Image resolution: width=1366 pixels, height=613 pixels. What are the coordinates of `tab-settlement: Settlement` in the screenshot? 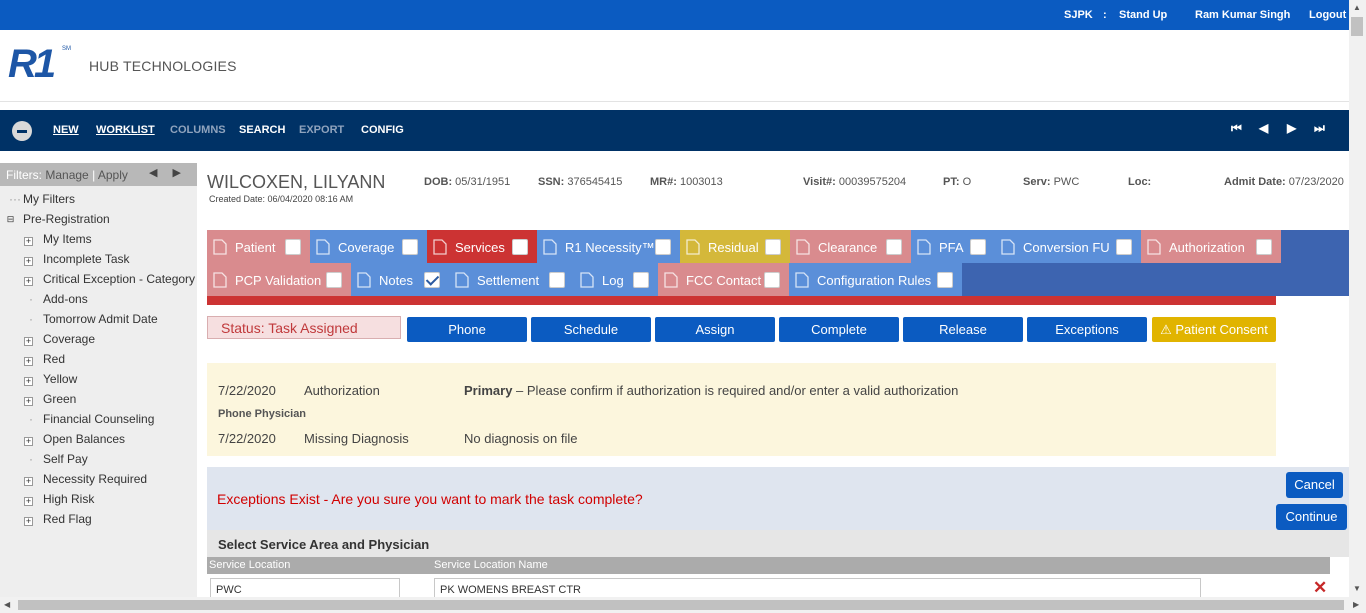 It's located at (511, 279).